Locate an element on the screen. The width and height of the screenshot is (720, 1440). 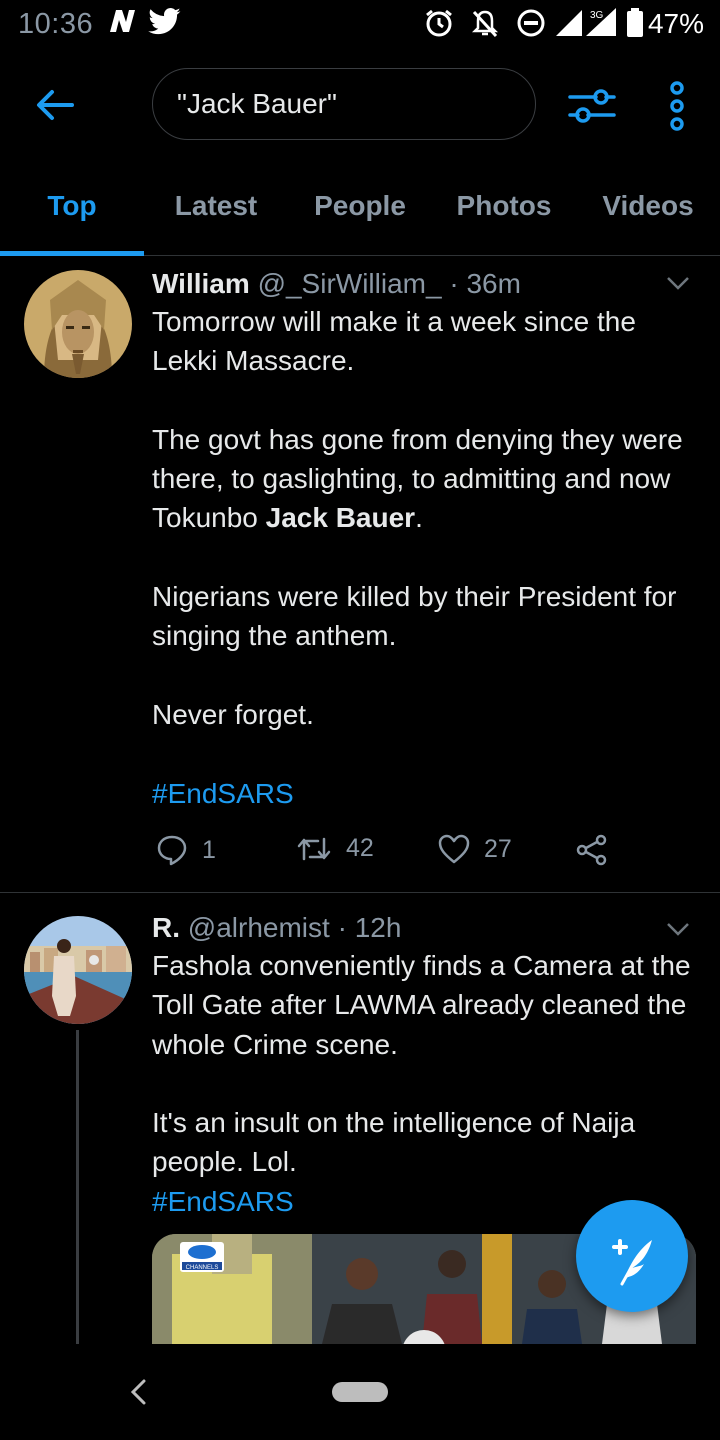
reply-icon is located at coordinates (172, 850).